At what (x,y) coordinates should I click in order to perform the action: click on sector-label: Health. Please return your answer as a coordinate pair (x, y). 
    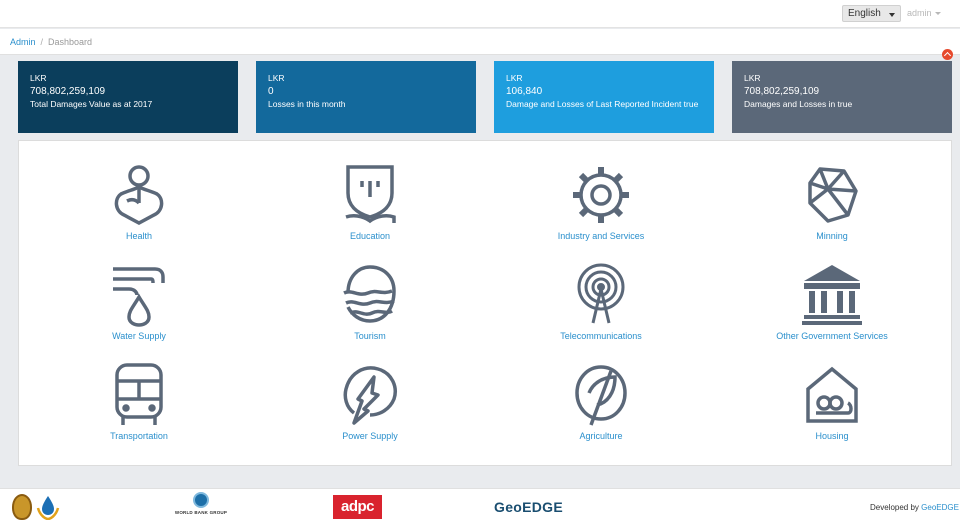
    Looking at the image, I should click on (138, 236).